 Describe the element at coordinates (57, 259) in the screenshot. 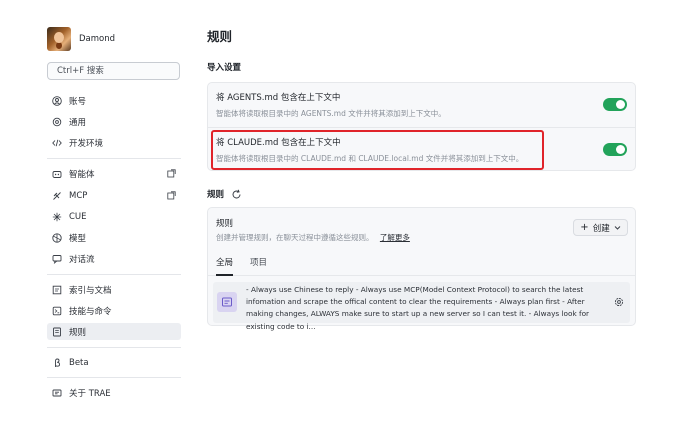

I see `chat-flow-icon` at that location.